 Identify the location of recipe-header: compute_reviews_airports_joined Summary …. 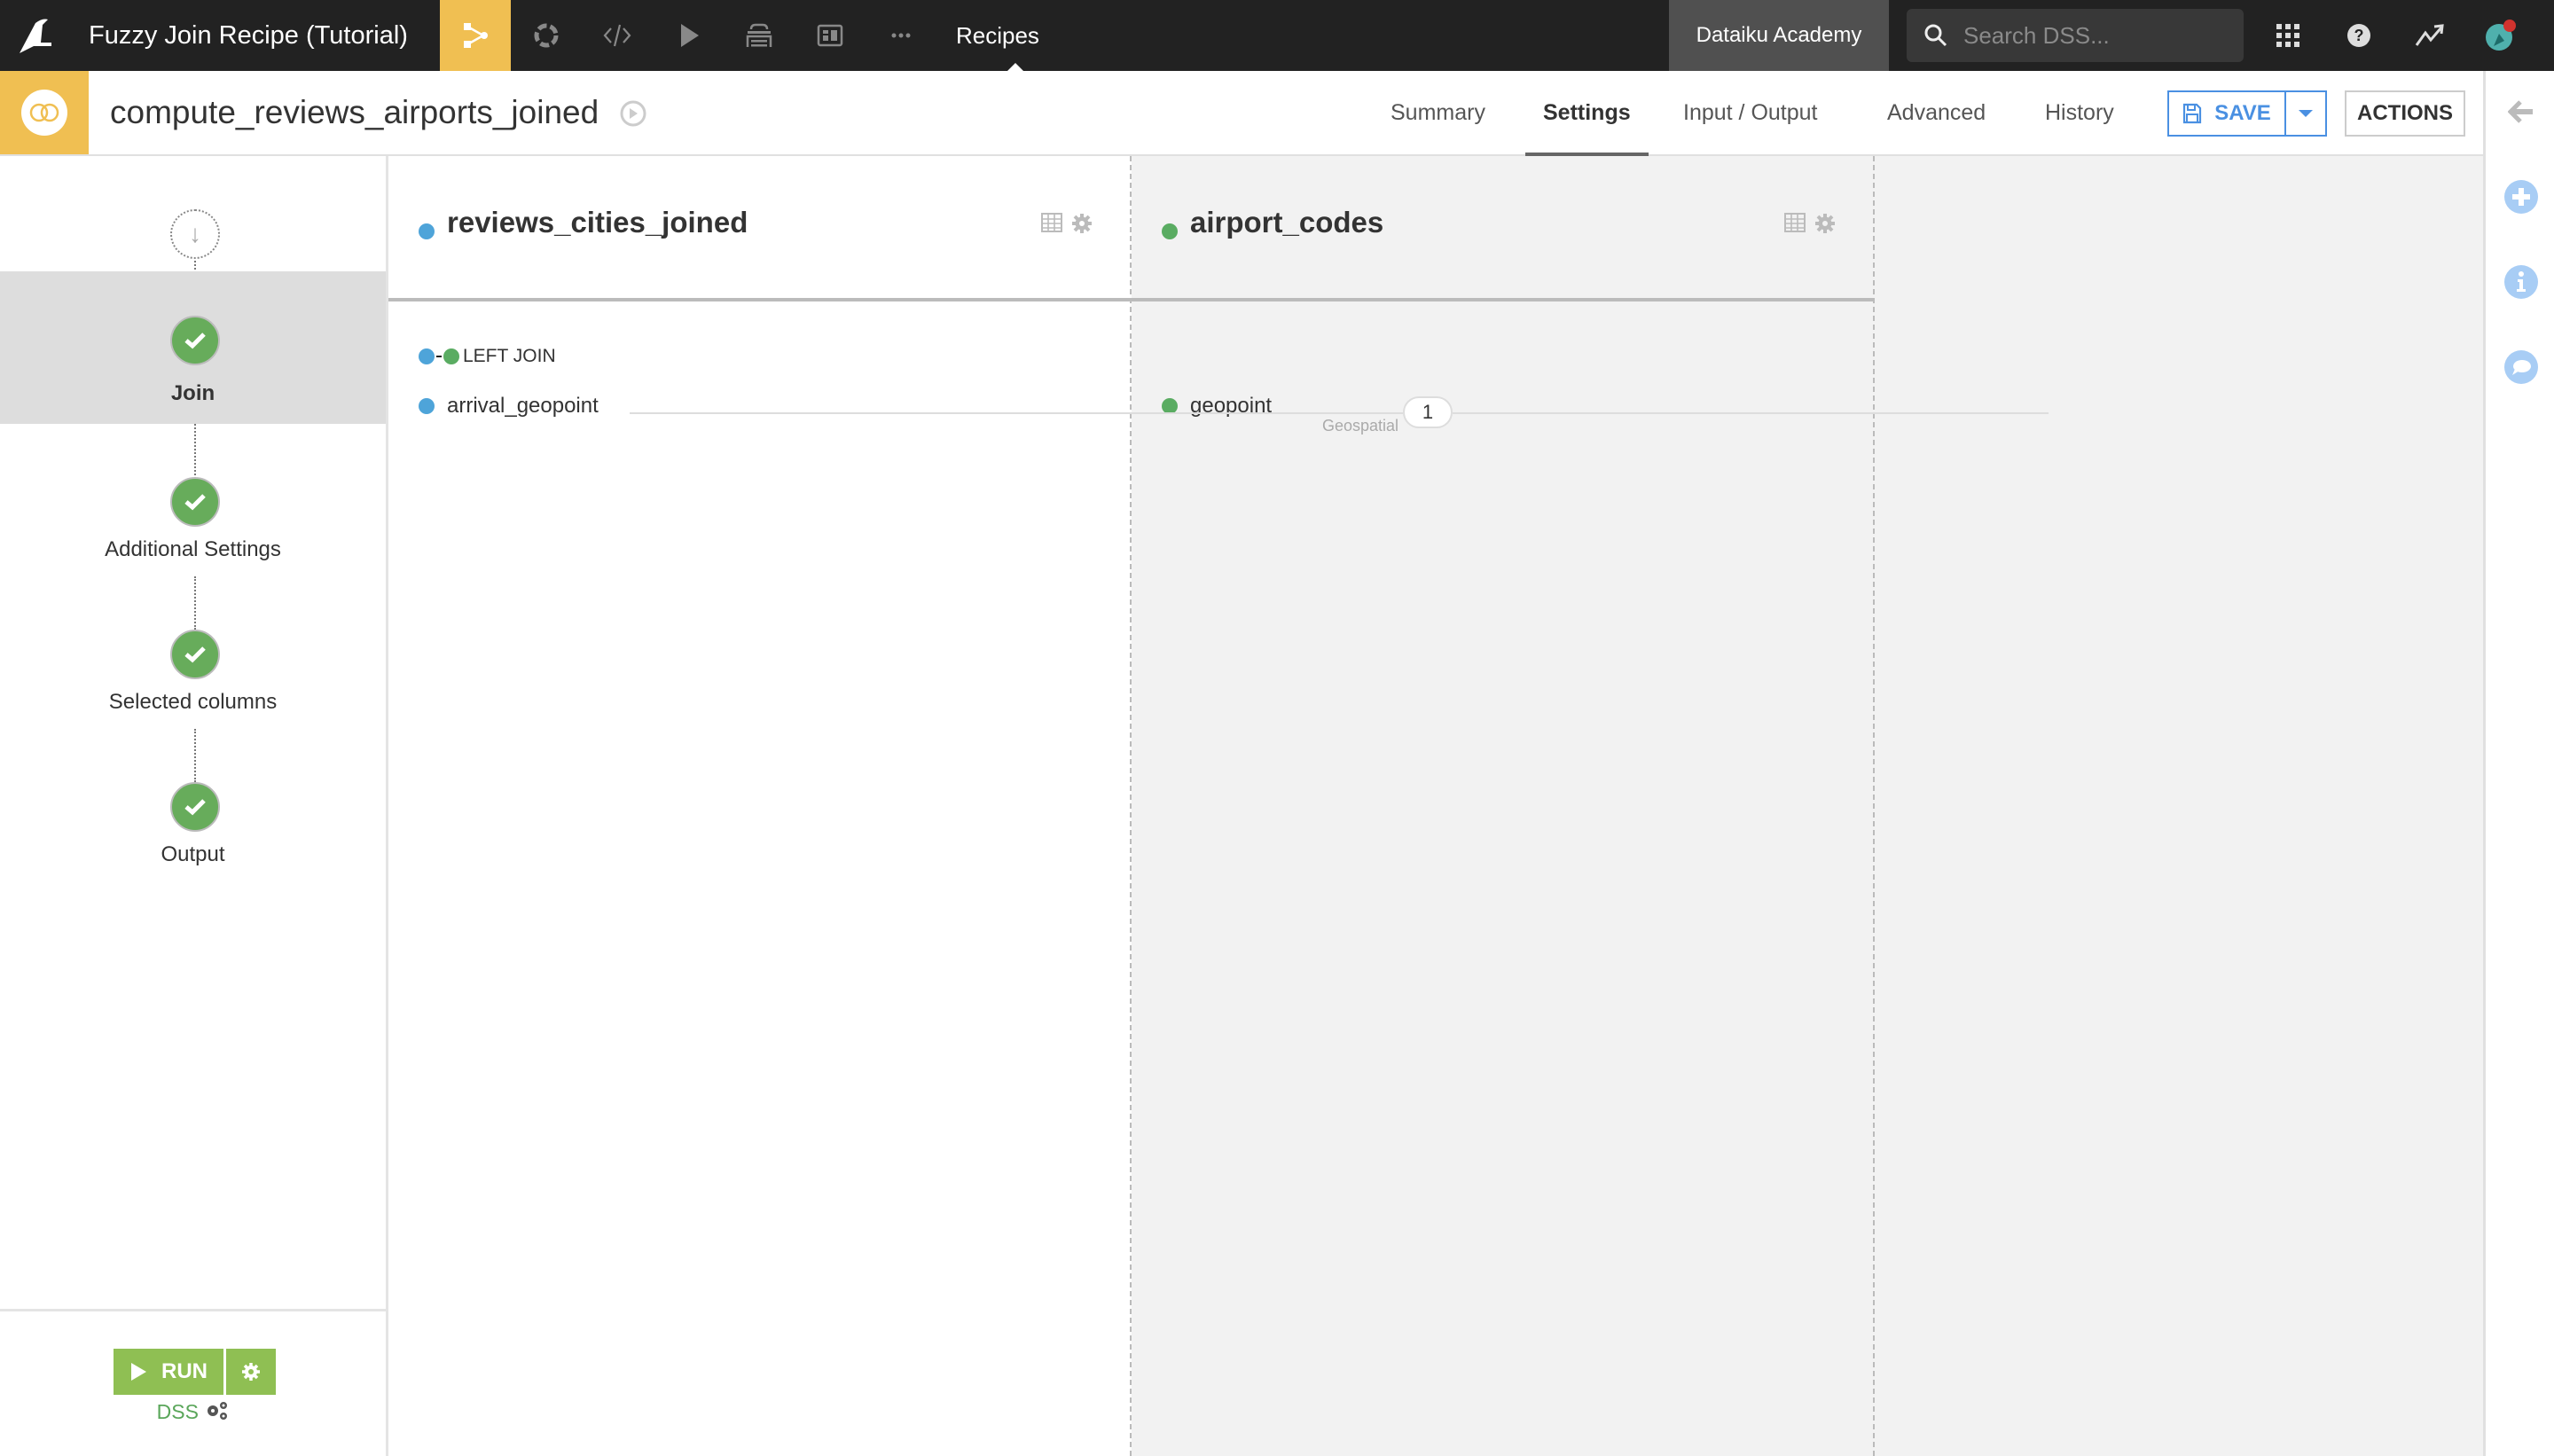
(1241, 113).